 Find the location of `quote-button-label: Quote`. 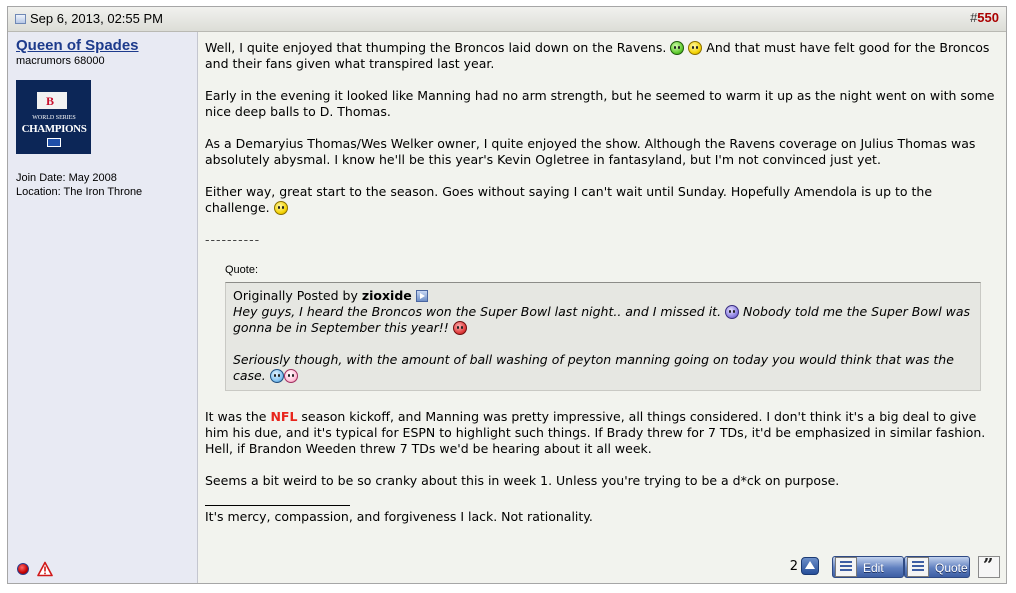

quote-button-label: Quote is located at coordinates (951, 568).